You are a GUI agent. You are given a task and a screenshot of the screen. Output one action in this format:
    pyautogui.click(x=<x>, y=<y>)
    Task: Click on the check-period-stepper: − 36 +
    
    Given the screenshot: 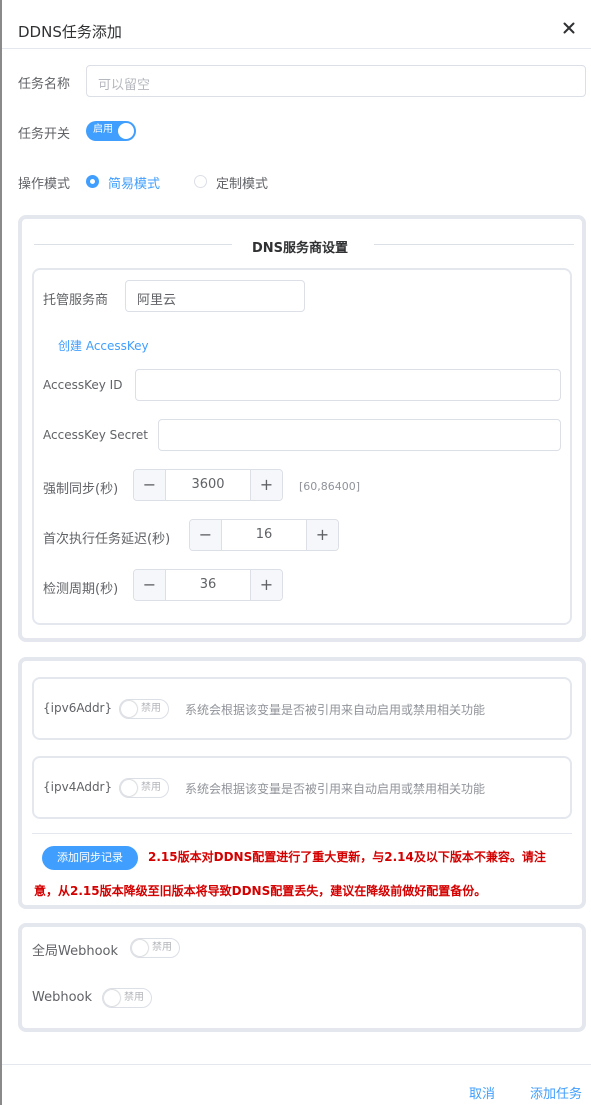 What is the action you would take?
    pyautogui.click(x=208, y=585)
    